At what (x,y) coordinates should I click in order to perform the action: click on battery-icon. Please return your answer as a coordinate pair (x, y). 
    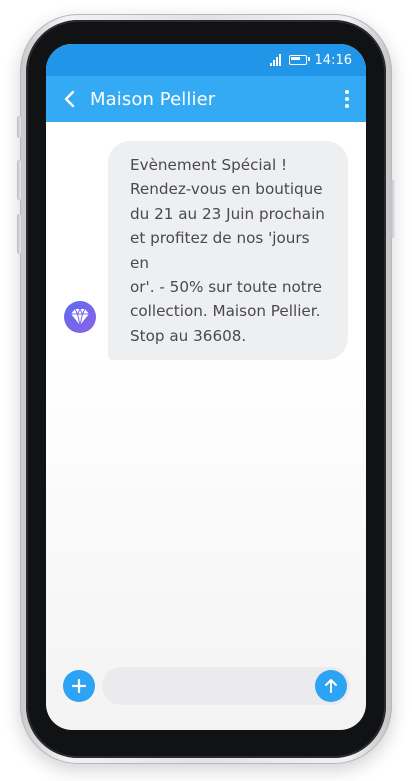
    Looking at the image, I should click on (299, 60).